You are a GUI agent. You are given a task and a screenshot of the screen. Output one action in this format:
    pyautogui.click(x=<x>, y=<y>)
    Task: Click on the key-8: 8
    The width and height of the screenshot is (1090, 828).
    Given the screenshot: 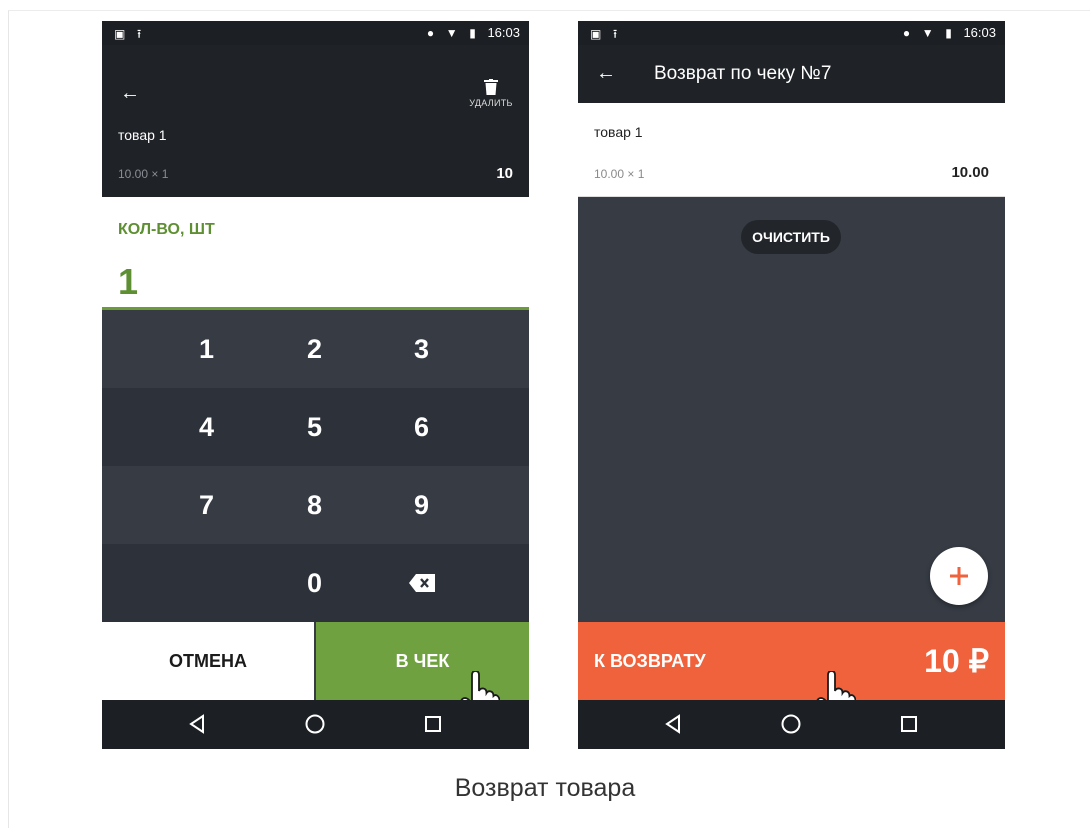 What is the action you would take?
    pyautogui.click(x=314, y=505)
    